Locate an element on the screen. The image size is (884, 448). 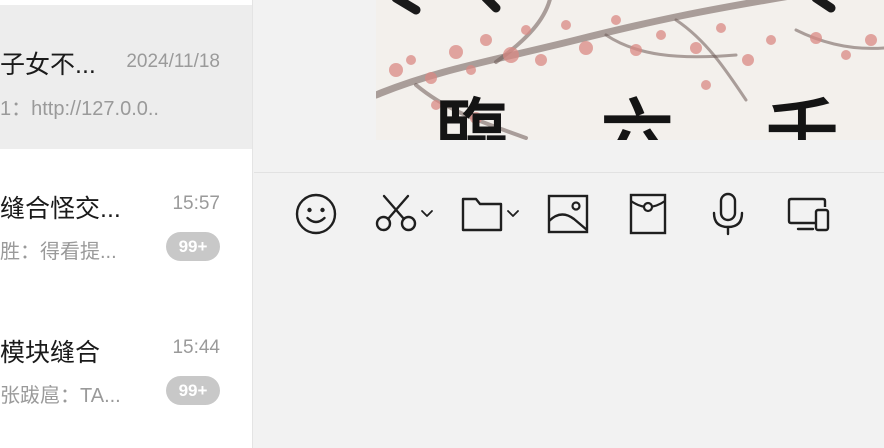
file-button is located at coordinates (490, 214).